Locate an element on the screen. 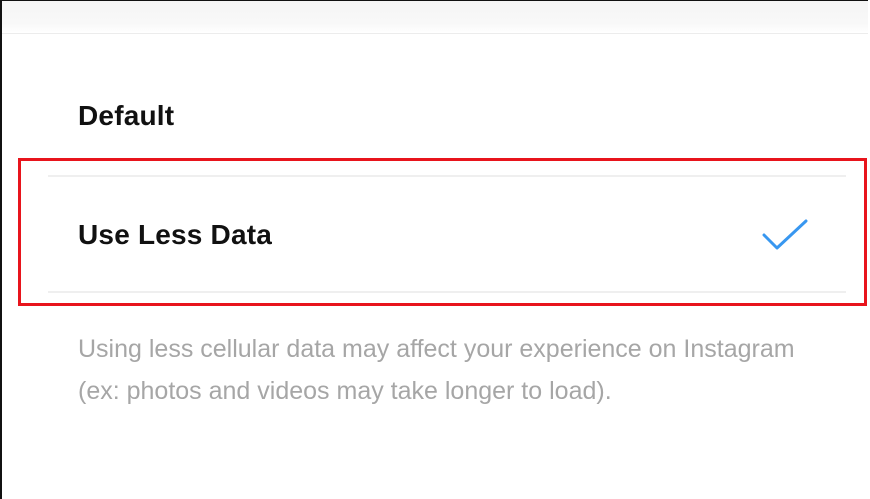  top-bar-shadow is located at coordinates (435, 17).